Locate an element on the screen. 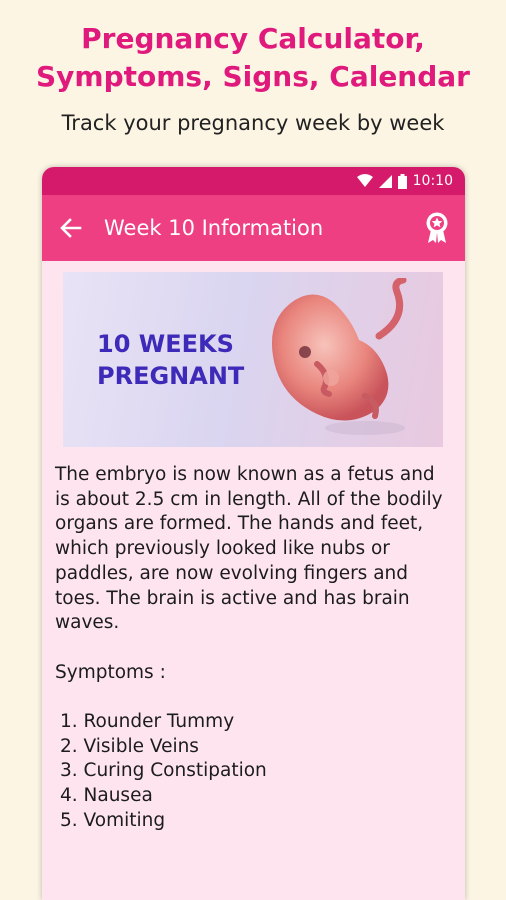  award-badge-icon is located at coordinates (437, 227).